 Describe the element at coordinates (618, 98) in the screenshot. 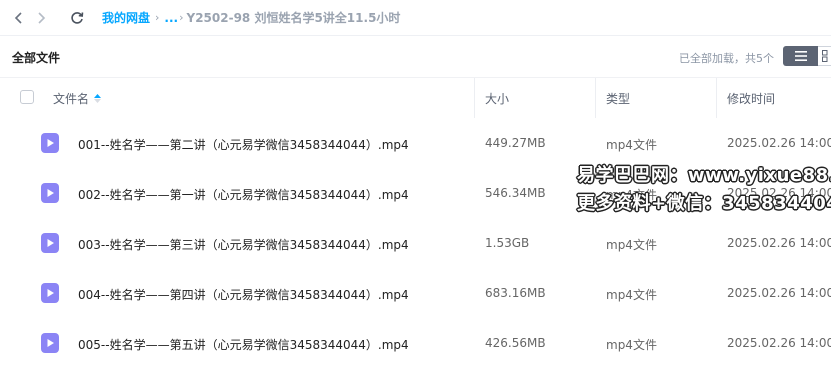

I see `column-header-type: 类型` at that location.